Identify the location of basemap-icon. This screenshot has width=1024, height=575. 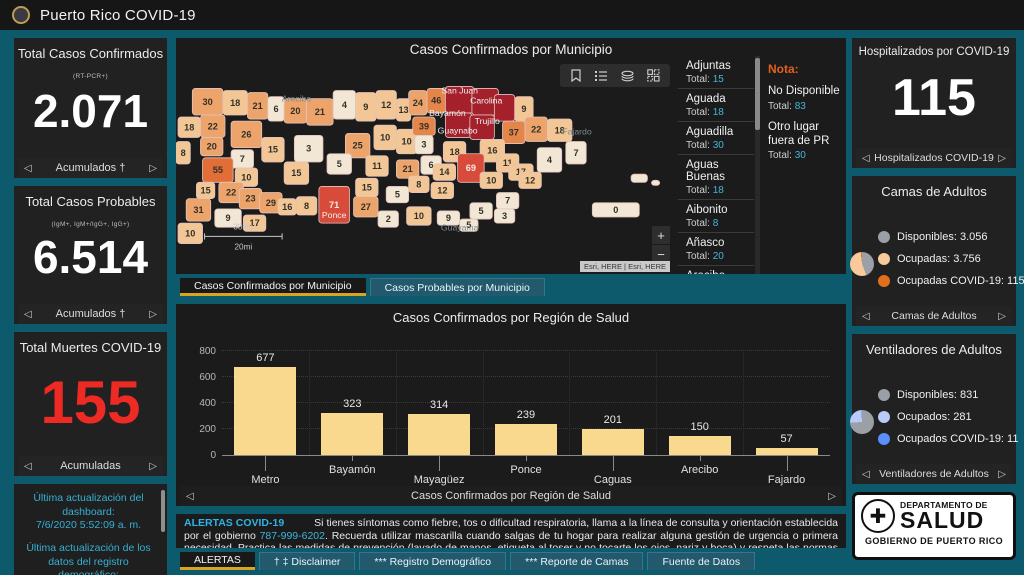
(653, 75).